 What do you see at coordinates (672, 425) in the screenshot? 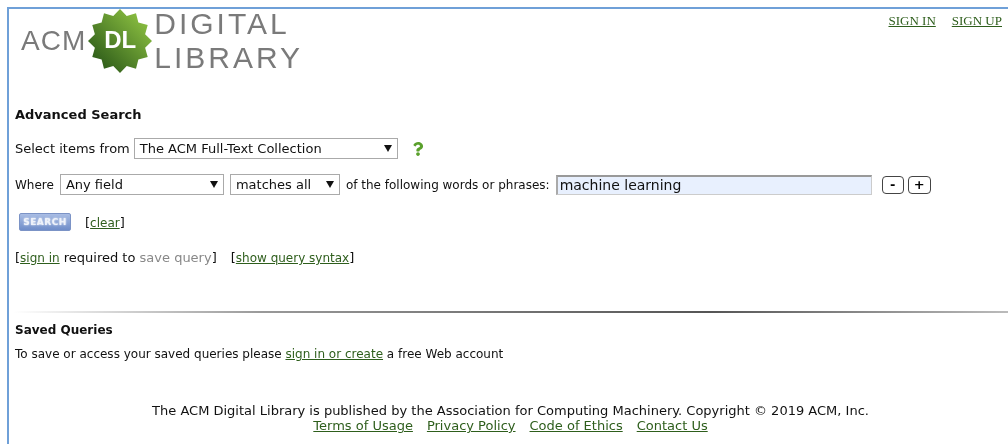
I see `footer-link: Contact Us` at bounding box center [672, 425].